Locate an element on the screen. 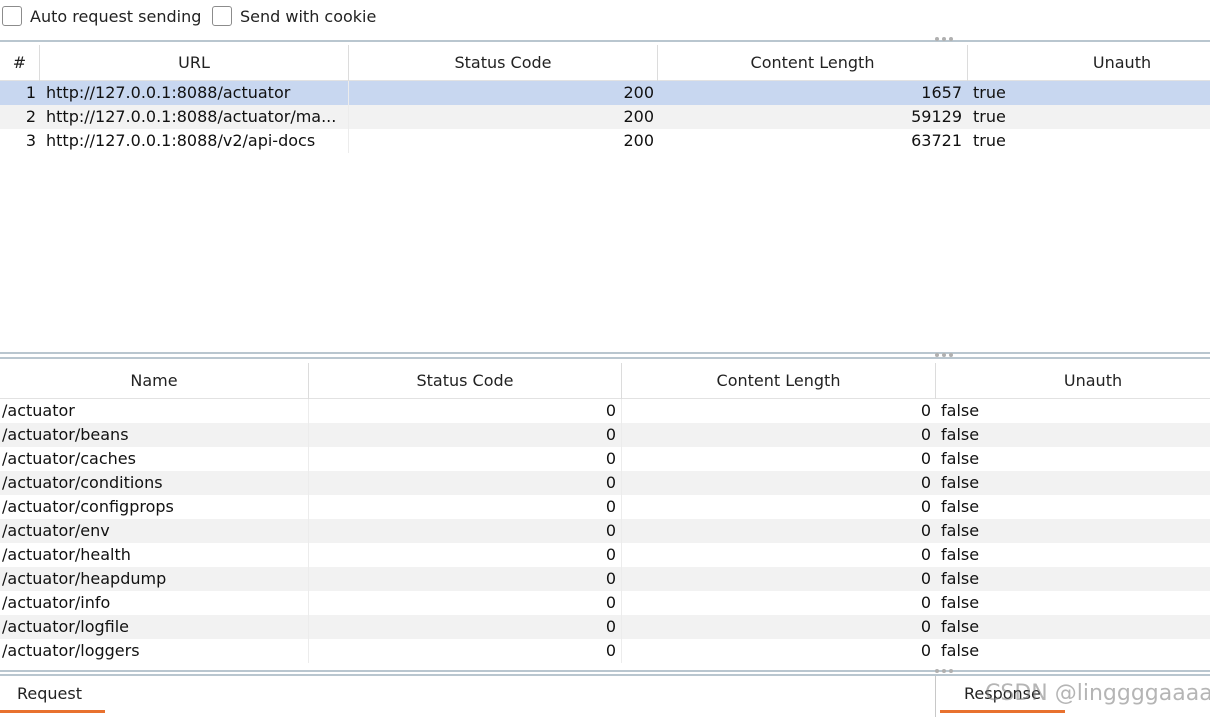  tab-divider is located at coordinates (935, 696).